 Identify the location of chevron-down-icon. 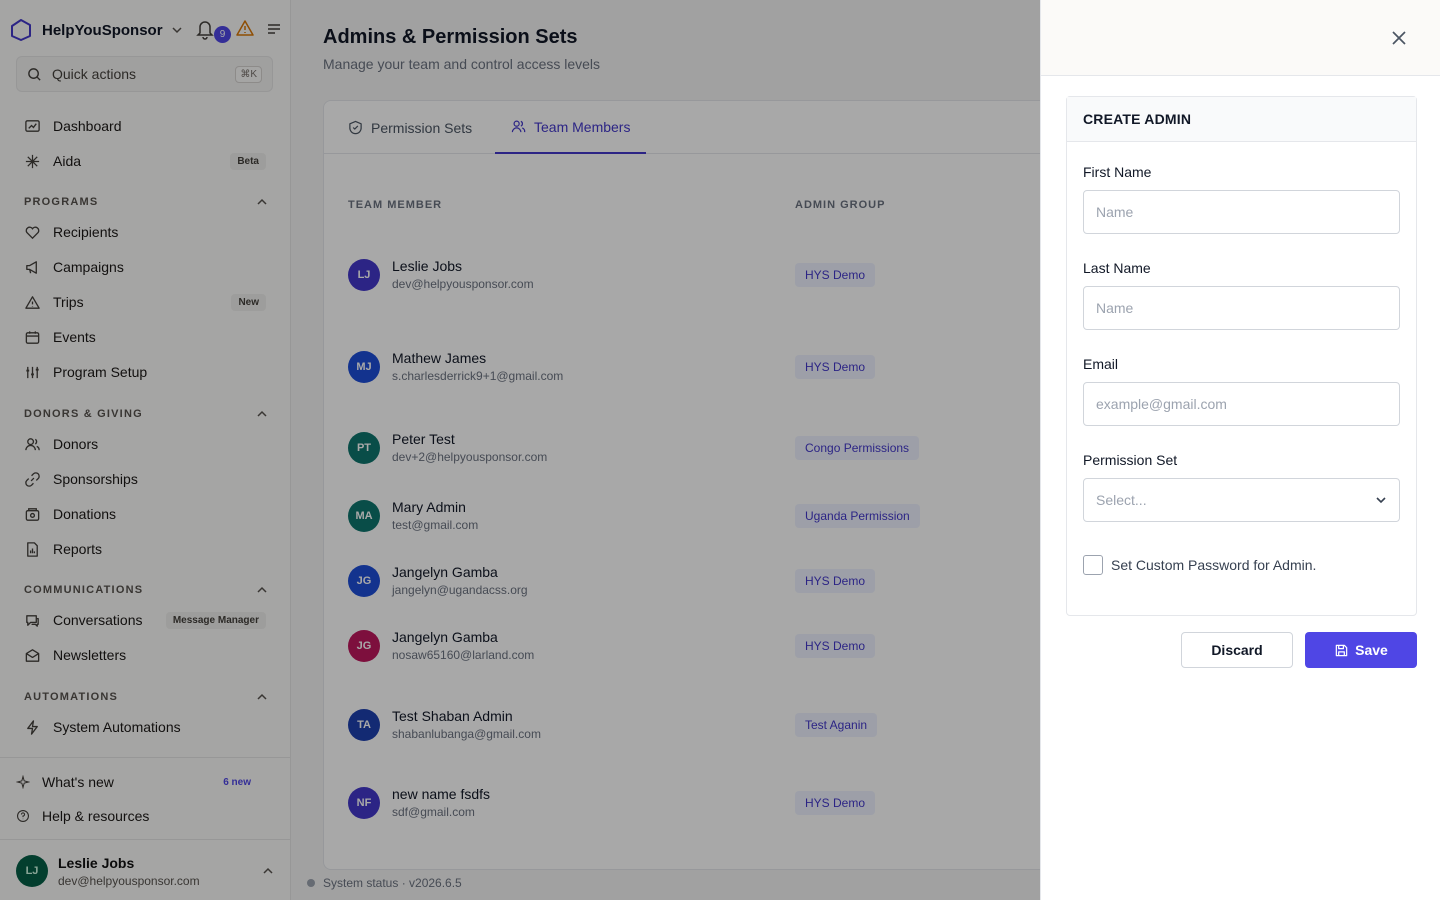
(1381, 500).